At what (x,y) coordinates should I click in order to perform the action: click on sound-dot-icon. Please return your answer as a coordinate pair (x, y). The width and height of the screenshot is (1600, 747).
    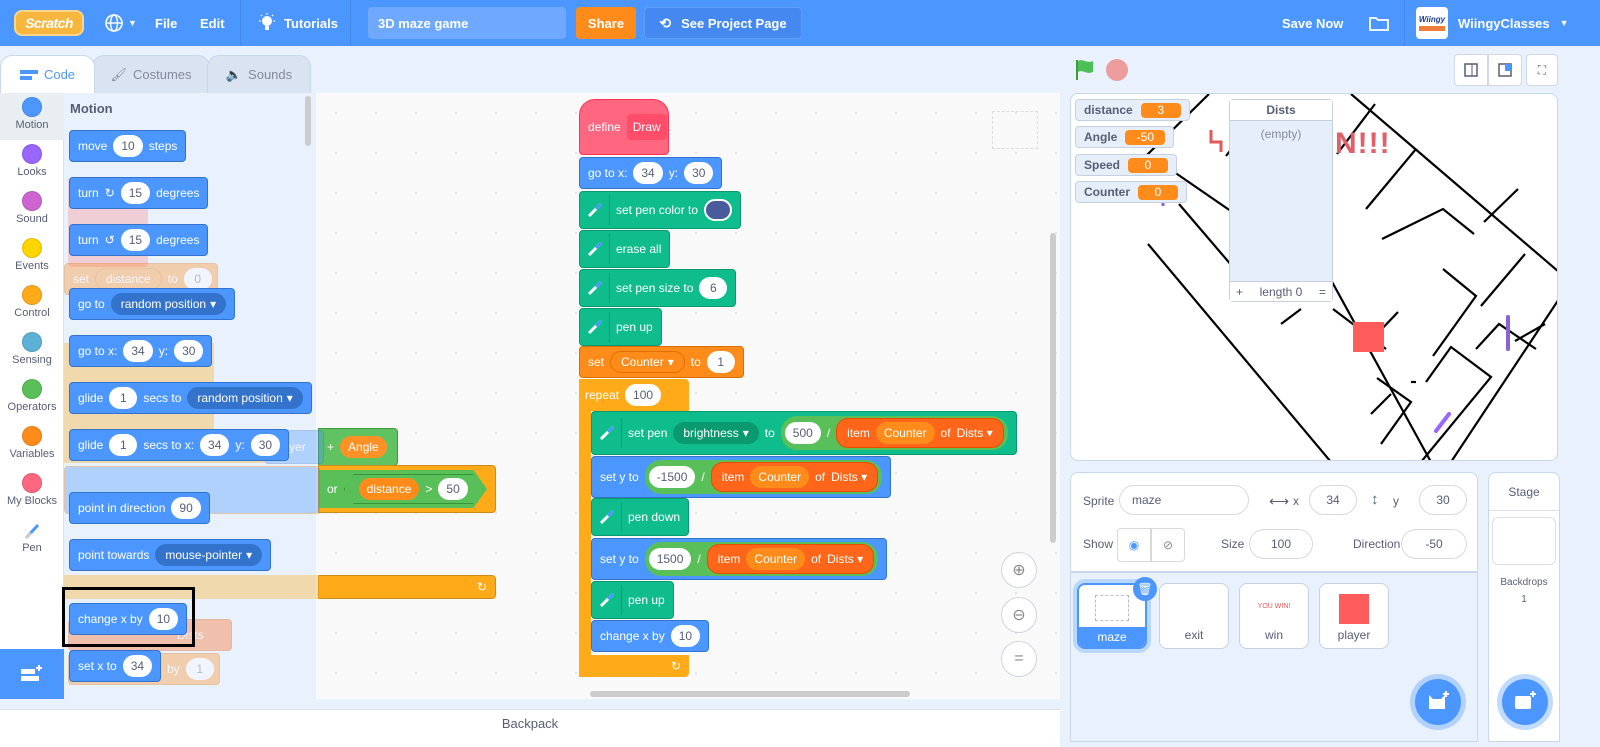
    Looking at the image, I should click on (32, 201).